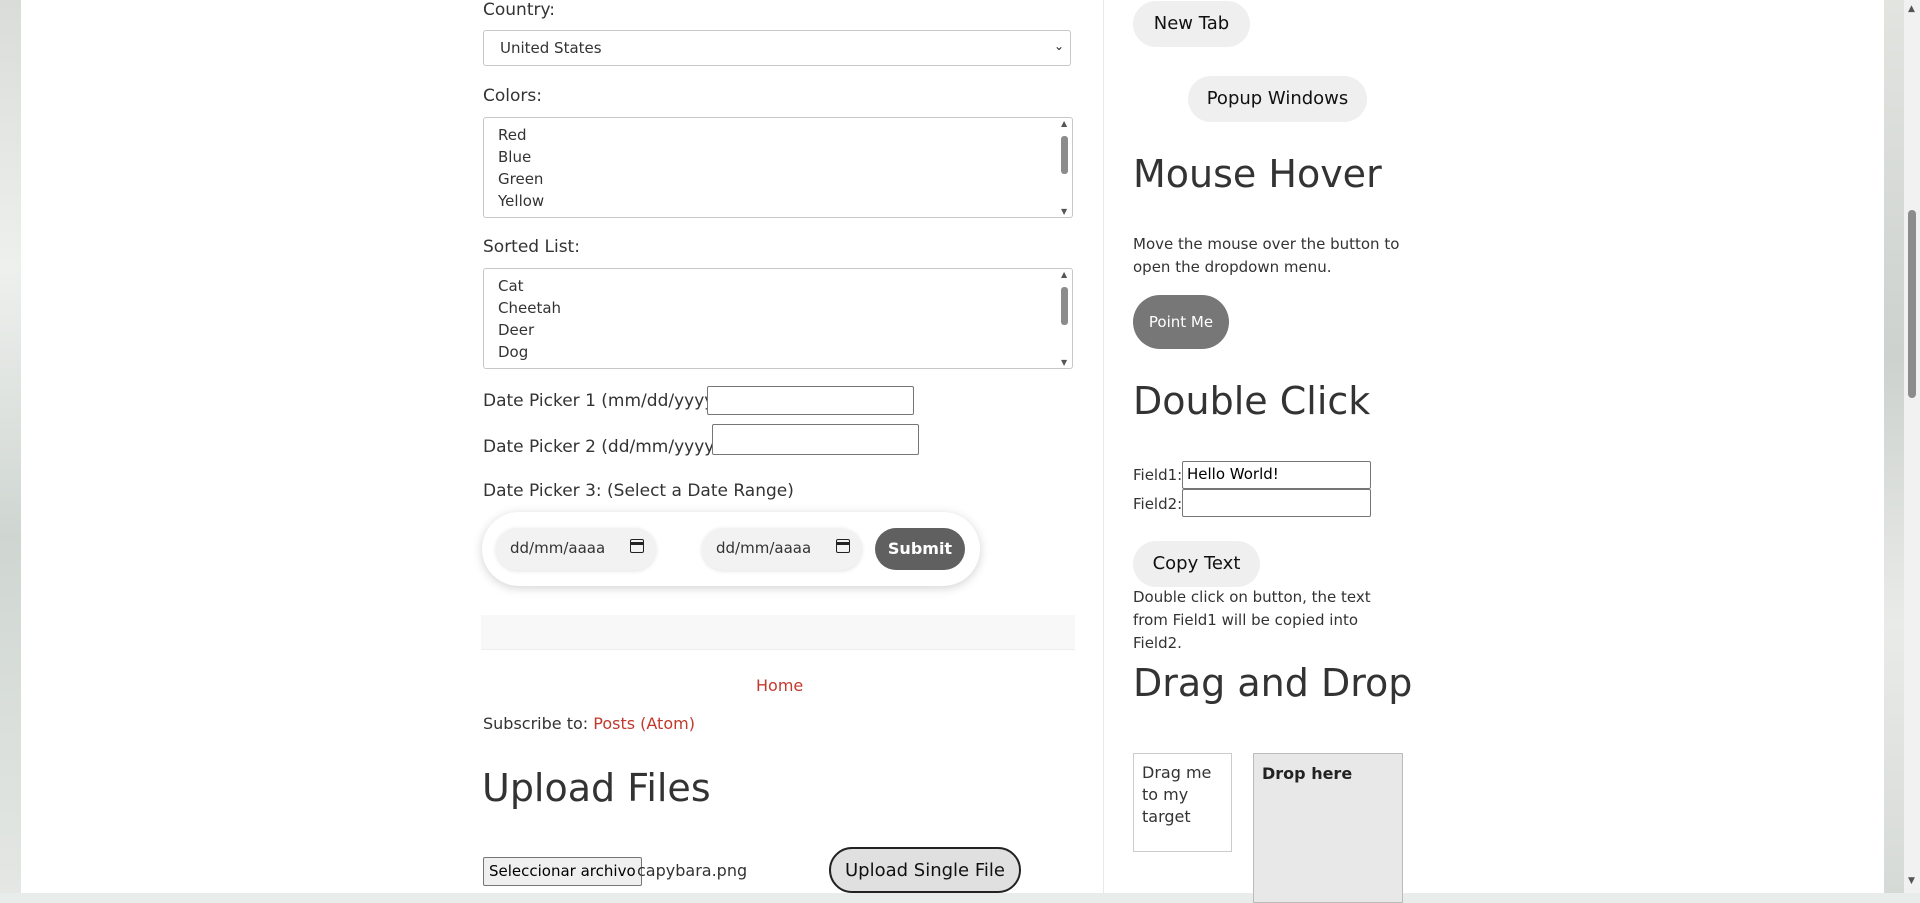  Describe the element at coordinates (1912, 304) in the screenshot. I see `page-scroll-thumb` at that location.